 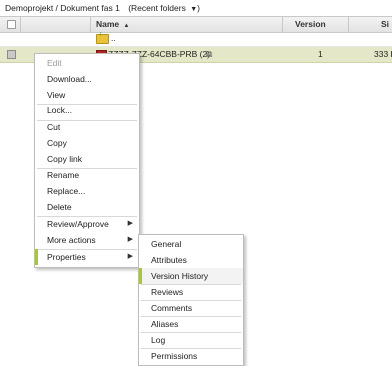 What do you see at coordinates (310, 24) in the screenshot?
I see `version-column-header: Version` at bounding box center [310, 24].